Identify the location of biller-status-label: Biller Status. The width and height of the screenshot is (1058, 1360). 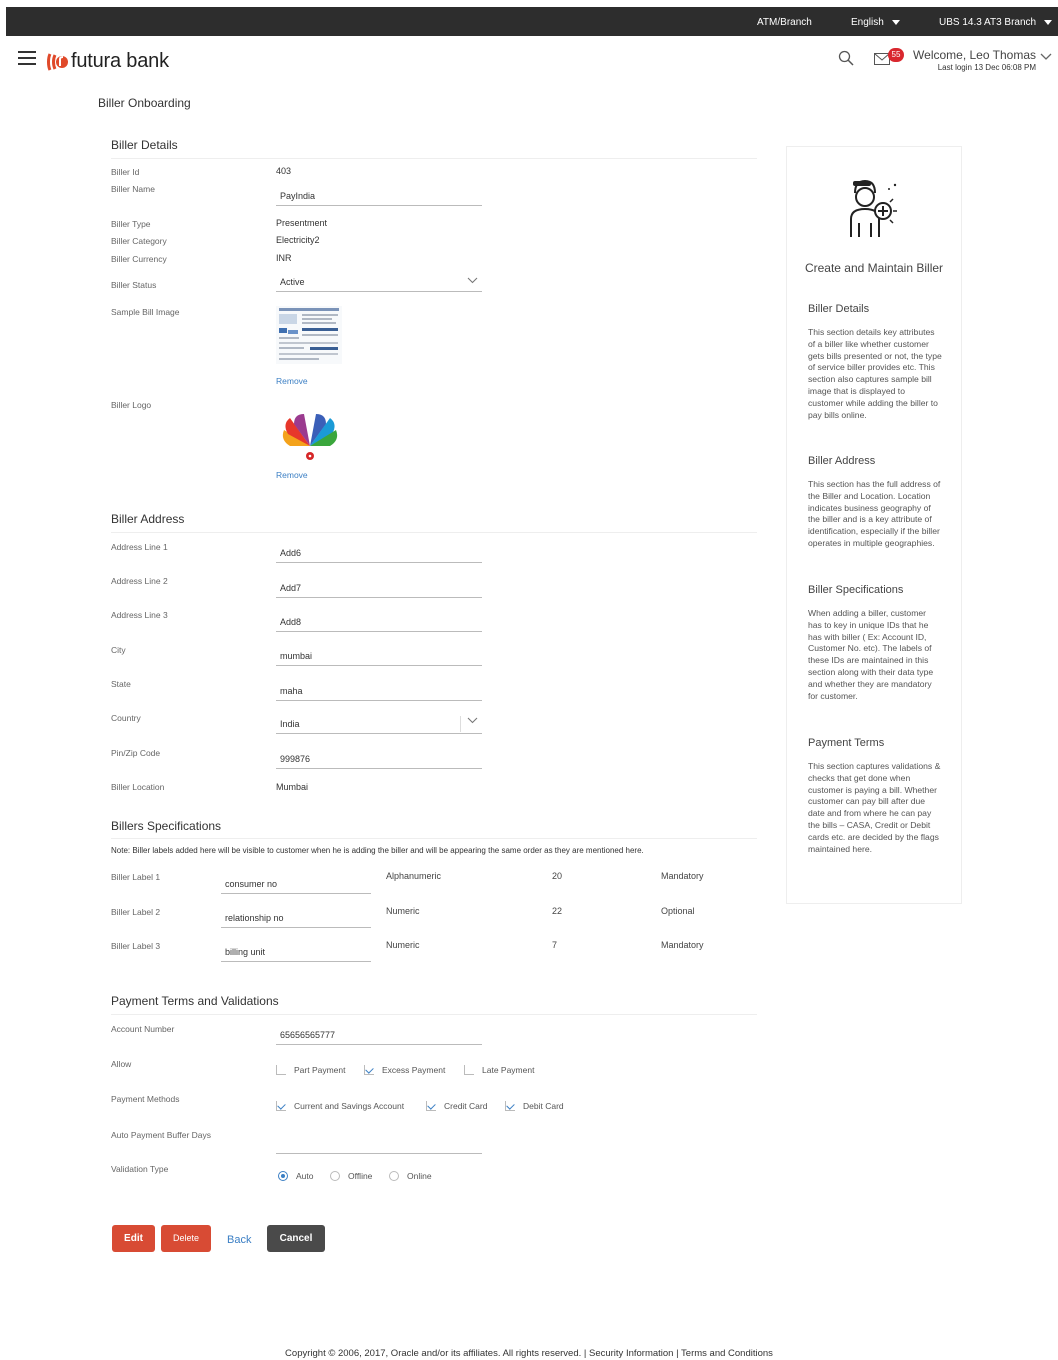
(134, 285).